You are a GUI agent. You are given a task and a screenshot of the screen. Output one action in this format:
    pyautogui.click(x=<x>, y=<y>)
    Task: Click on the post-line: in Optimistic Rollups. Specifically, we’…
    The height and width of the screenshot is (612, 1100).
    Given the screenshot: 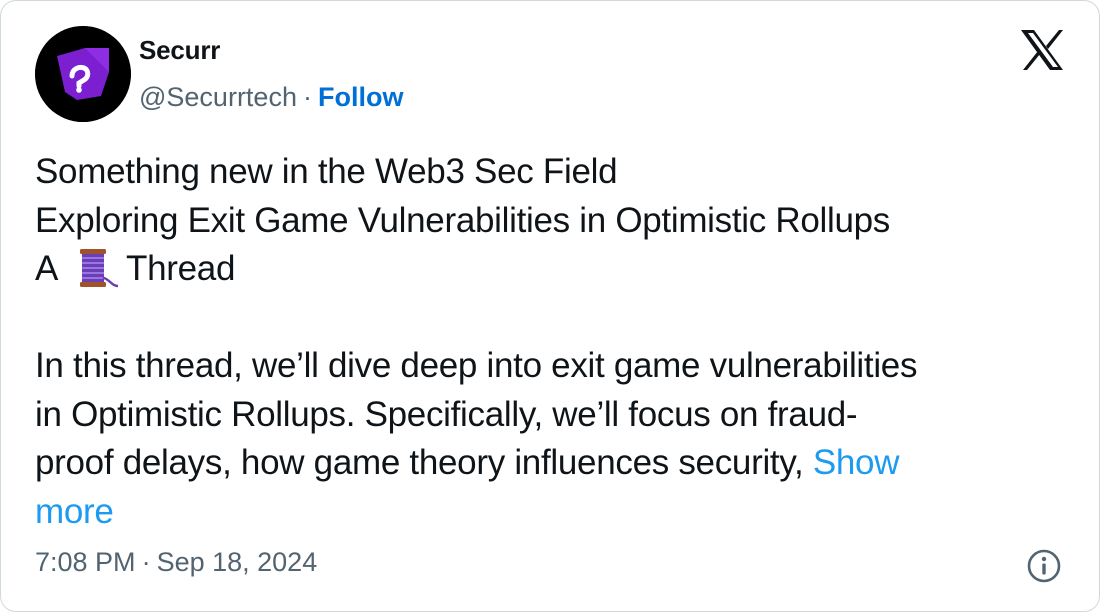 What is the action you would take?
    pyautogui.click(x=446, y=414)
    